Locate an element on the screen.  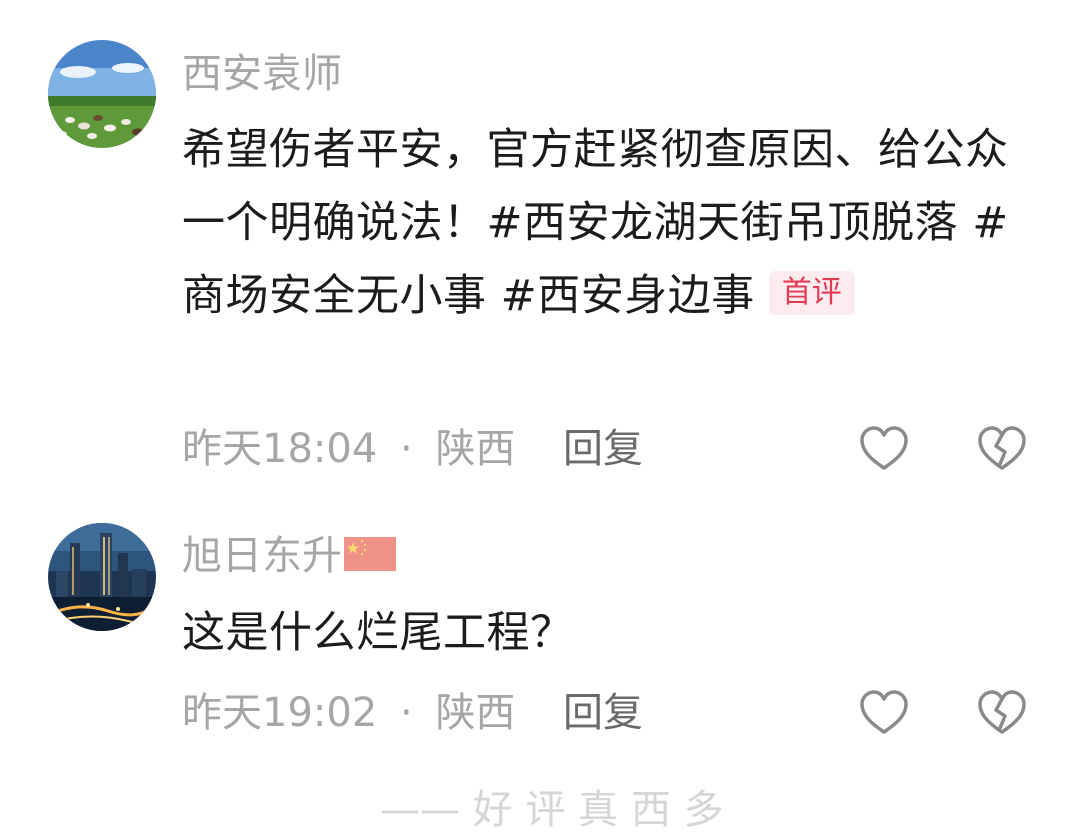
comment-meta: 昨天19:02 · 陕西 is located at coordinates (348, 713).